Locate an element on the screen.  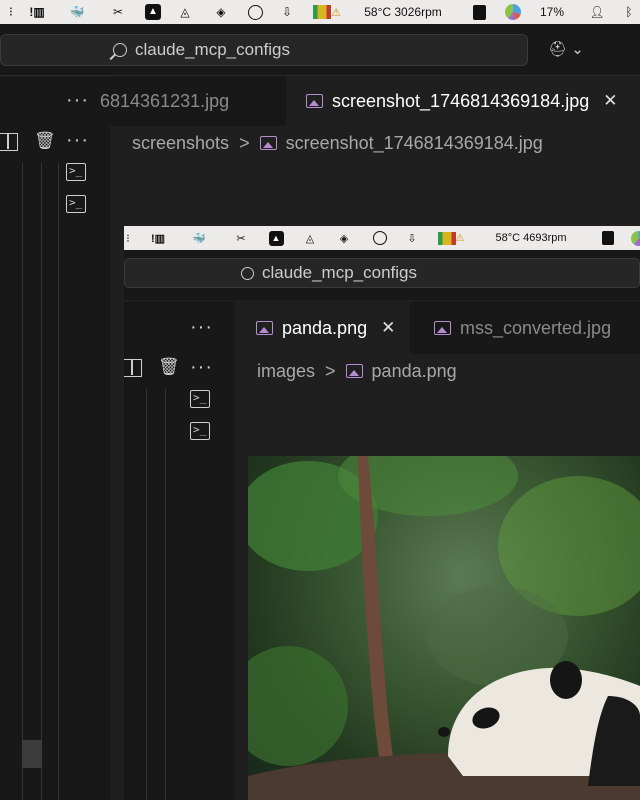
foliage-blob is located at coordinates (298, 706).